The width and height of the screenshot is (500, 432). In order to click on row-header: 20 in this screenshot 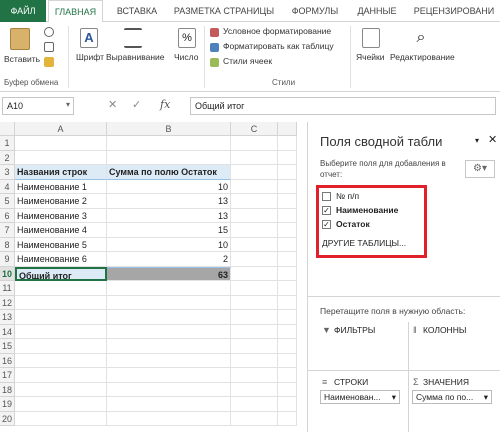, I will do `click(7, 418)`.